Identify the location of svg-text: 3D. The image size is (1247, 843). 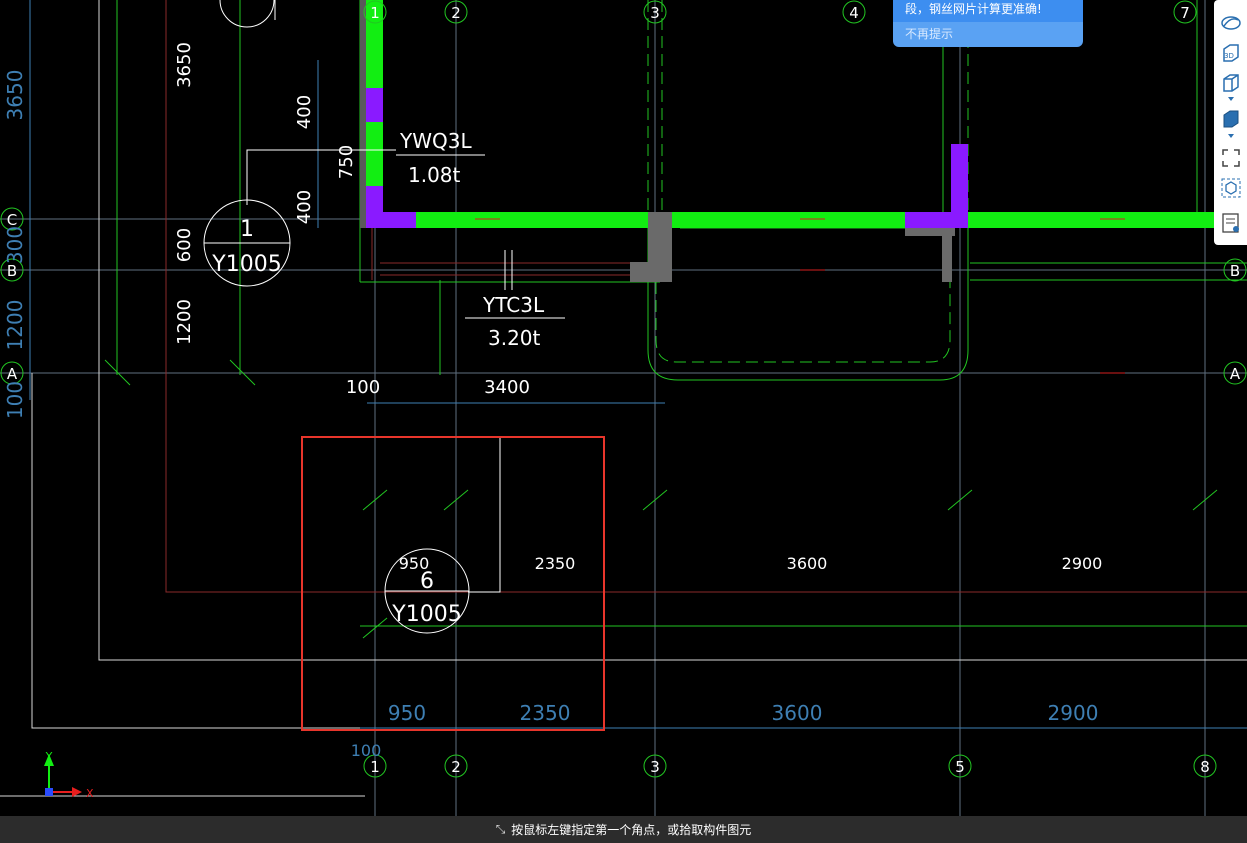
(1229, 56).